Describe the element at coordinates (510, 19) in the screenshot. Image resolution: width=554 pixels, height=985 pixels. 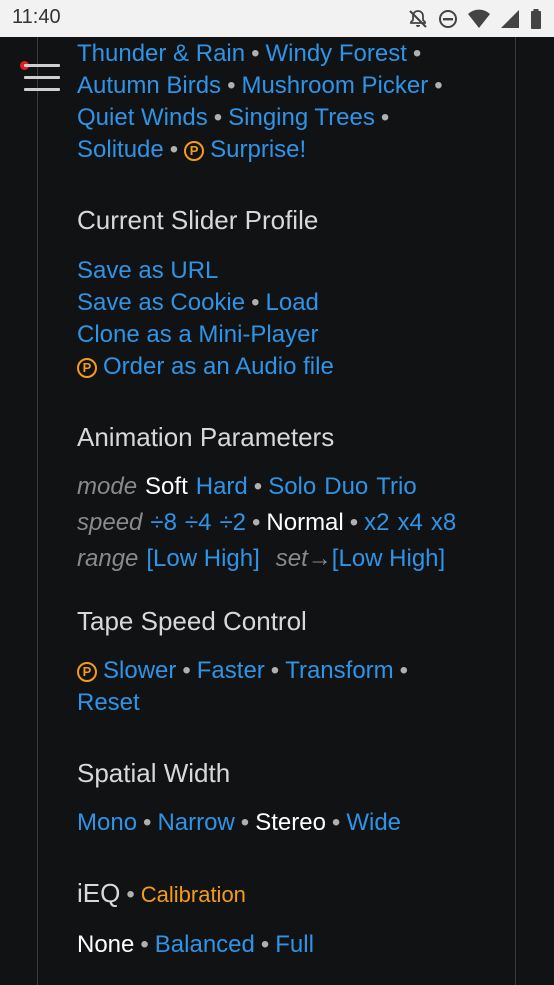
I see `cellular-signal-icon` at that location.